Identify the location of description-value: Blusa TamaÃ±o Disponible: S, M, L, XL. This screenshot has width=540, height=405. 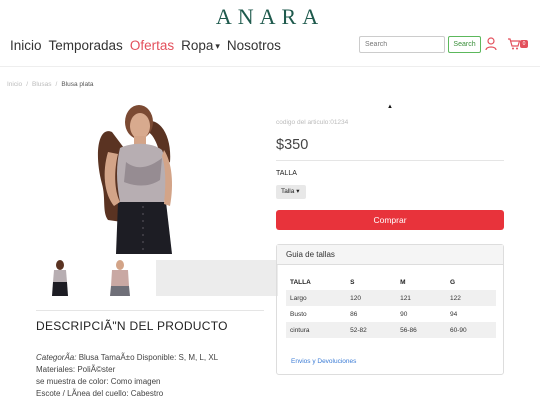
(147, 357).